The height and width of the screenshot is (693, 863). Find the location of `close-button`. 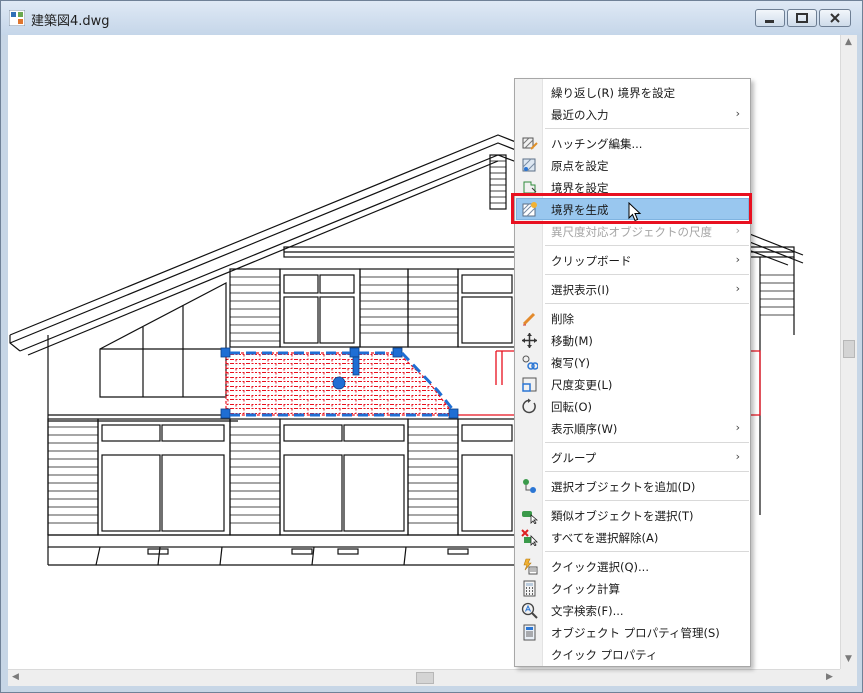

close-button is located at coordinates (835, 18).